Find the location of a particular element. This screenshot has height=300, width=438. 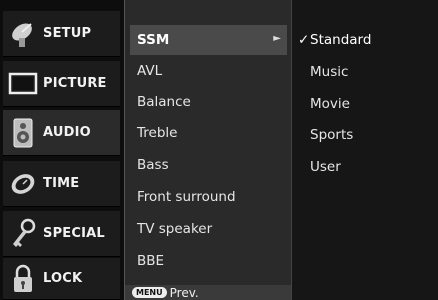

menu-item-label: Treble is located at coordinates (157, 133).